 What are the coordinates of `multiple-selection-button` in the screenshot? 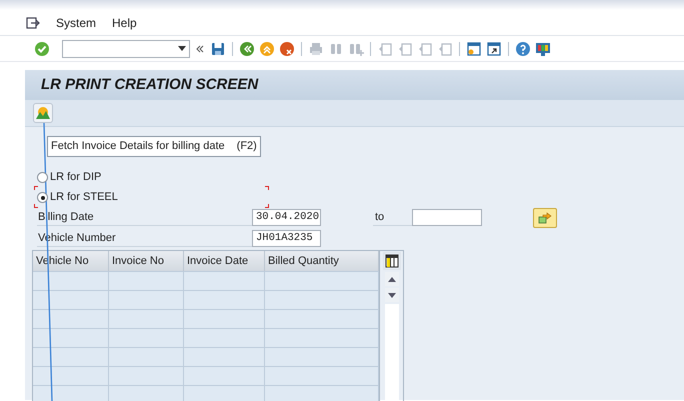 It's located at (545, 218).